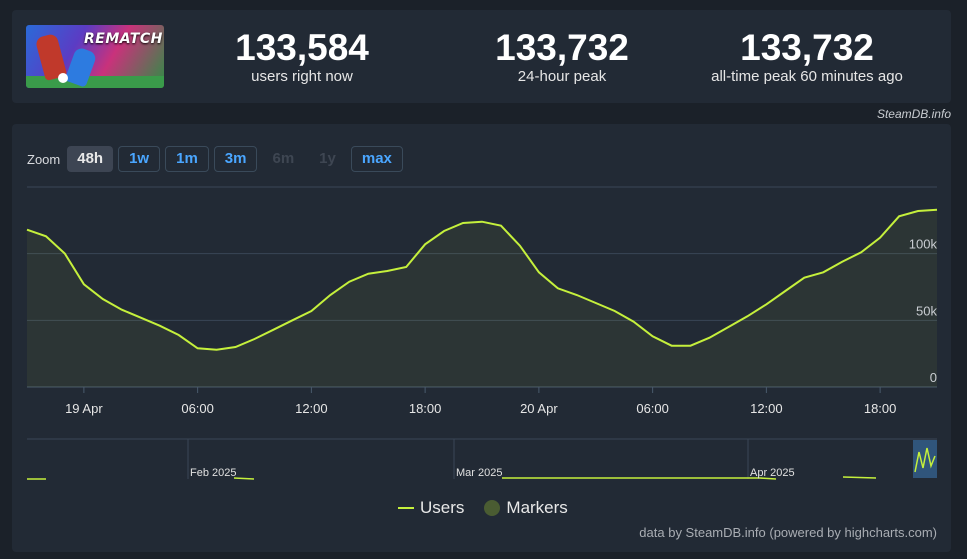  Describe the element at coordinates (537, 507) in the screenshot. I see `legend-label: Markers` at that location.